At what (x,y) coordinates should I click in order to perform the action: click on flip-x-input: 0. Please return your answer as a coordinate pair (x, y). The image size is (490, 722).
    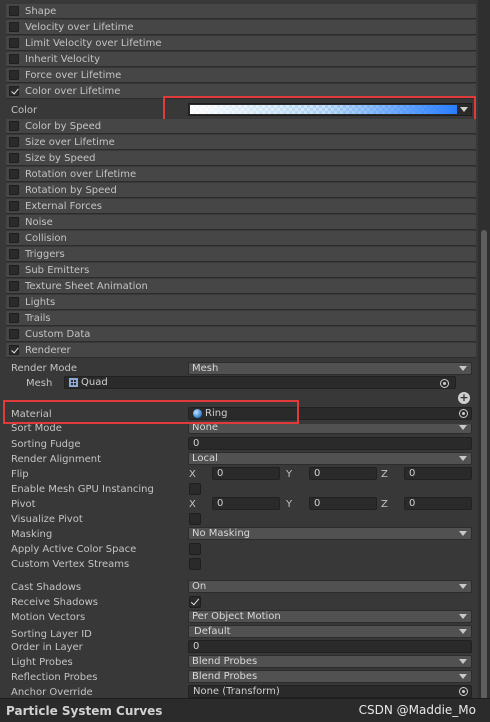
    Looking at the image, I should click on (246, 473).